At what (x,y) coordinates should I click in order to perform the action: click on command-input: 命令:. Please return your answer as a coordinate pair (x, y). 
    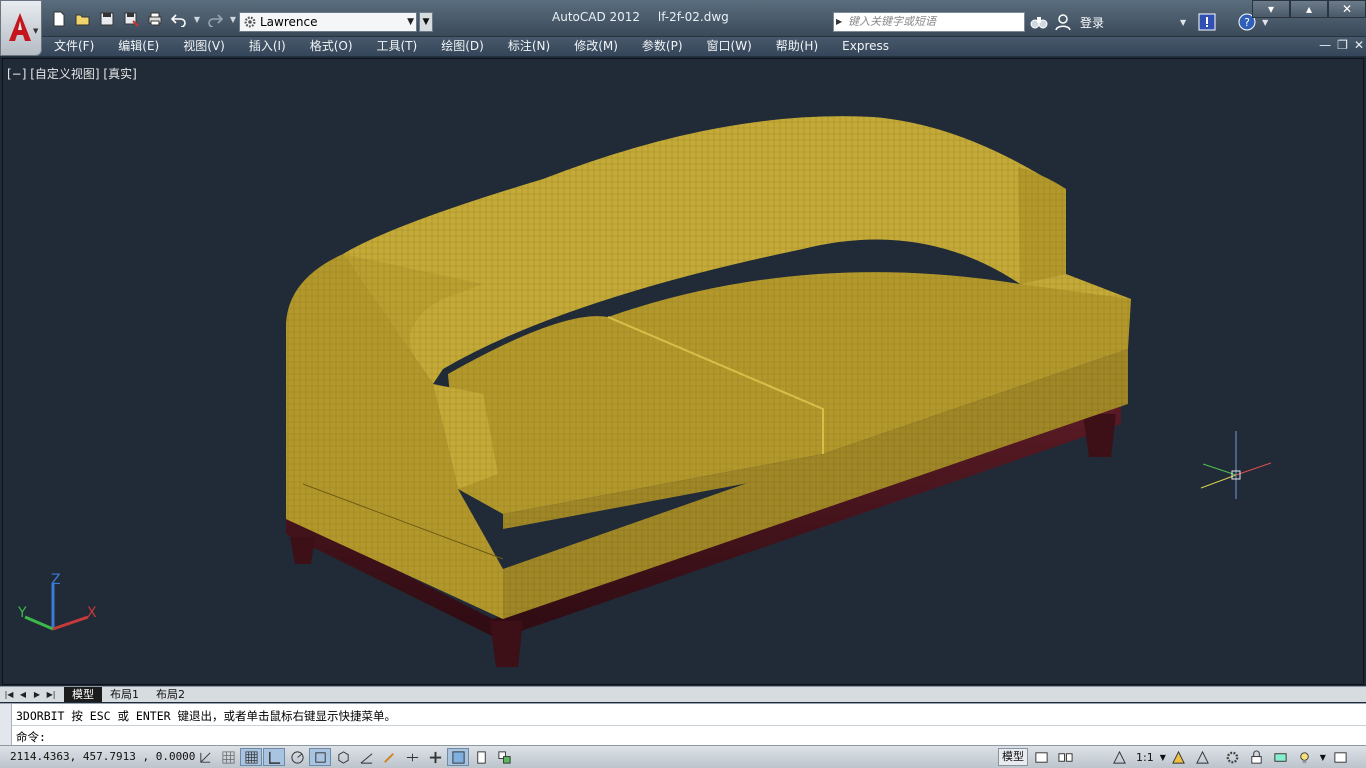
    Looking at the image, I should click on (31, 737).